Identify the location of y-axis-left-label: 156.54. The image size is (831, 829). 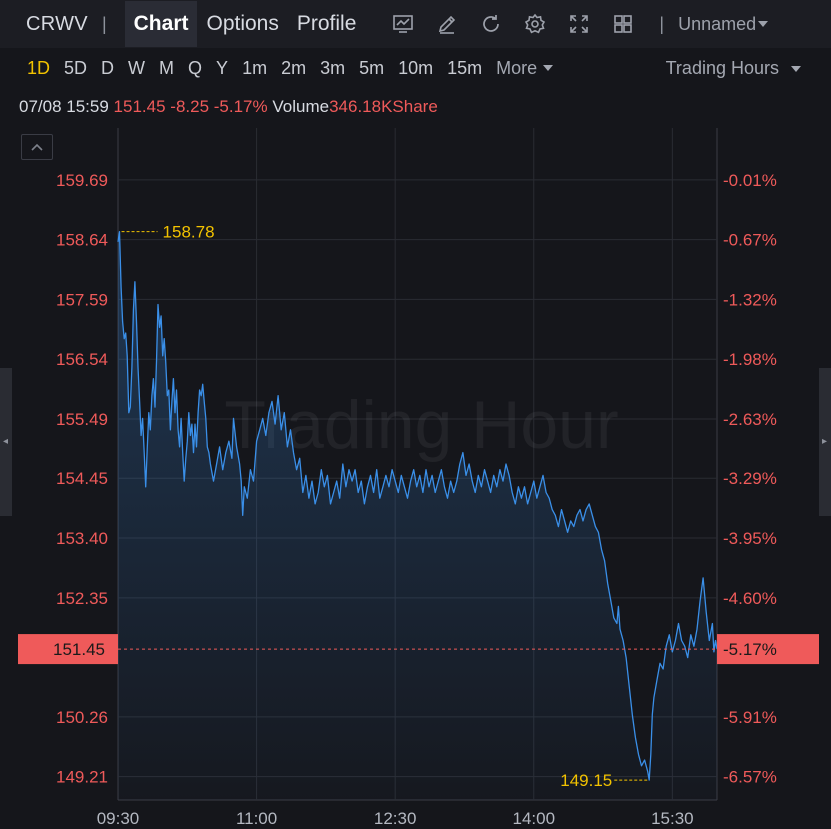
(82, 359).